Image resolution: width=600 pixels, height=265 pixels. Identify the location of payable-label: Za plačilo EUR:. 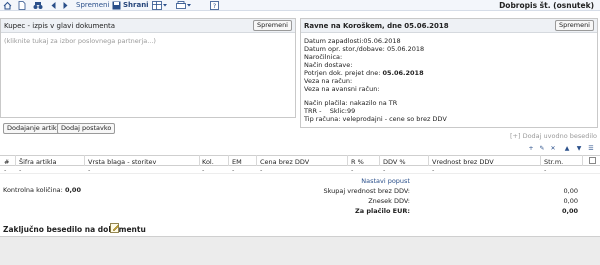
(382, 211).